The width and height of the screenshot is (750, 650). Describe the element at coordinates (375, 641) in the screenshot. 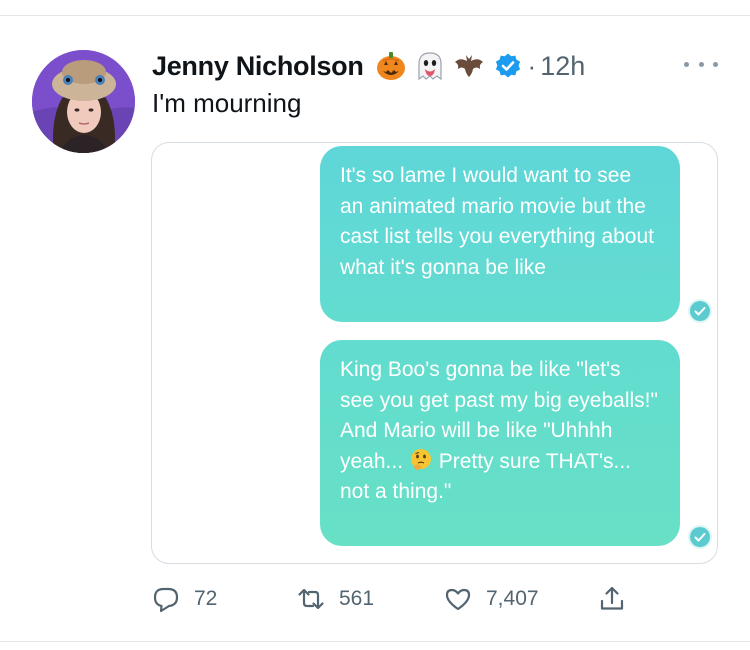

I see `bottom-divider` at that location.